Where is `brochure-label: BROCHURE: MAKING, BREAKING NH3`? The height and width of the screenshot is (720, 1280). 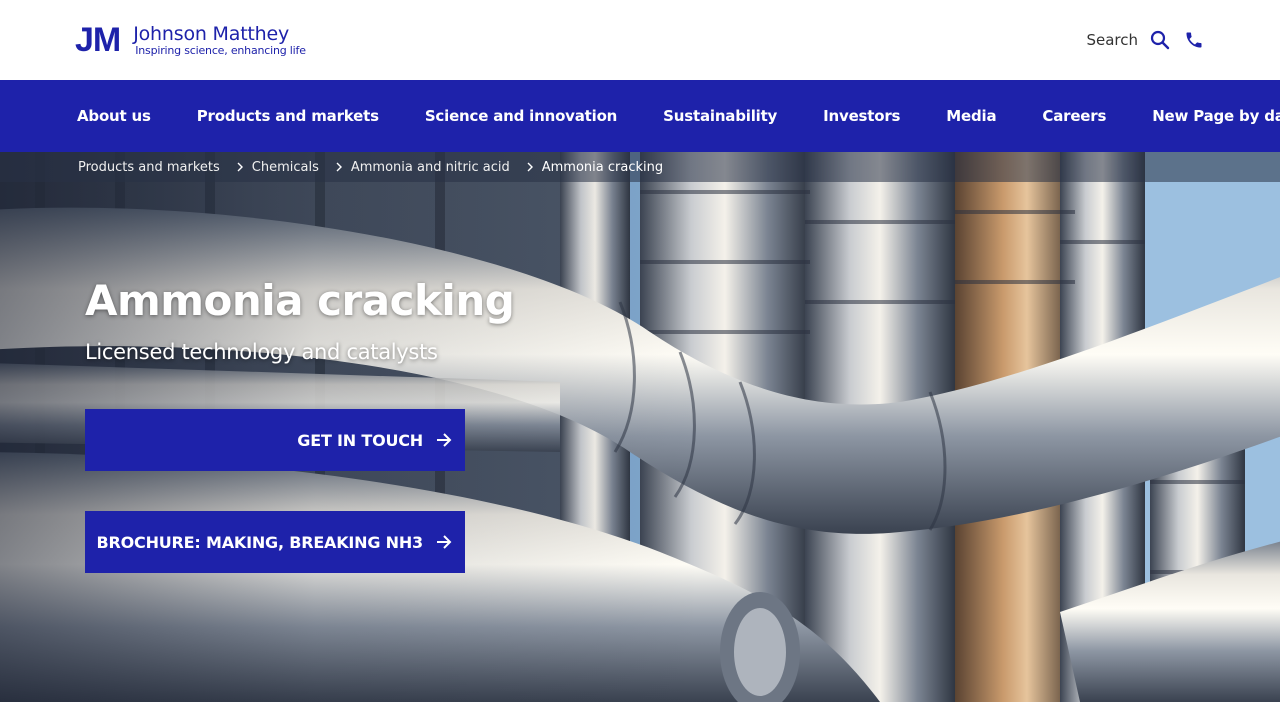
brochure-label: BROCHURE: MAKING, BREAKING NH3 is located at coordinates (260, 542).